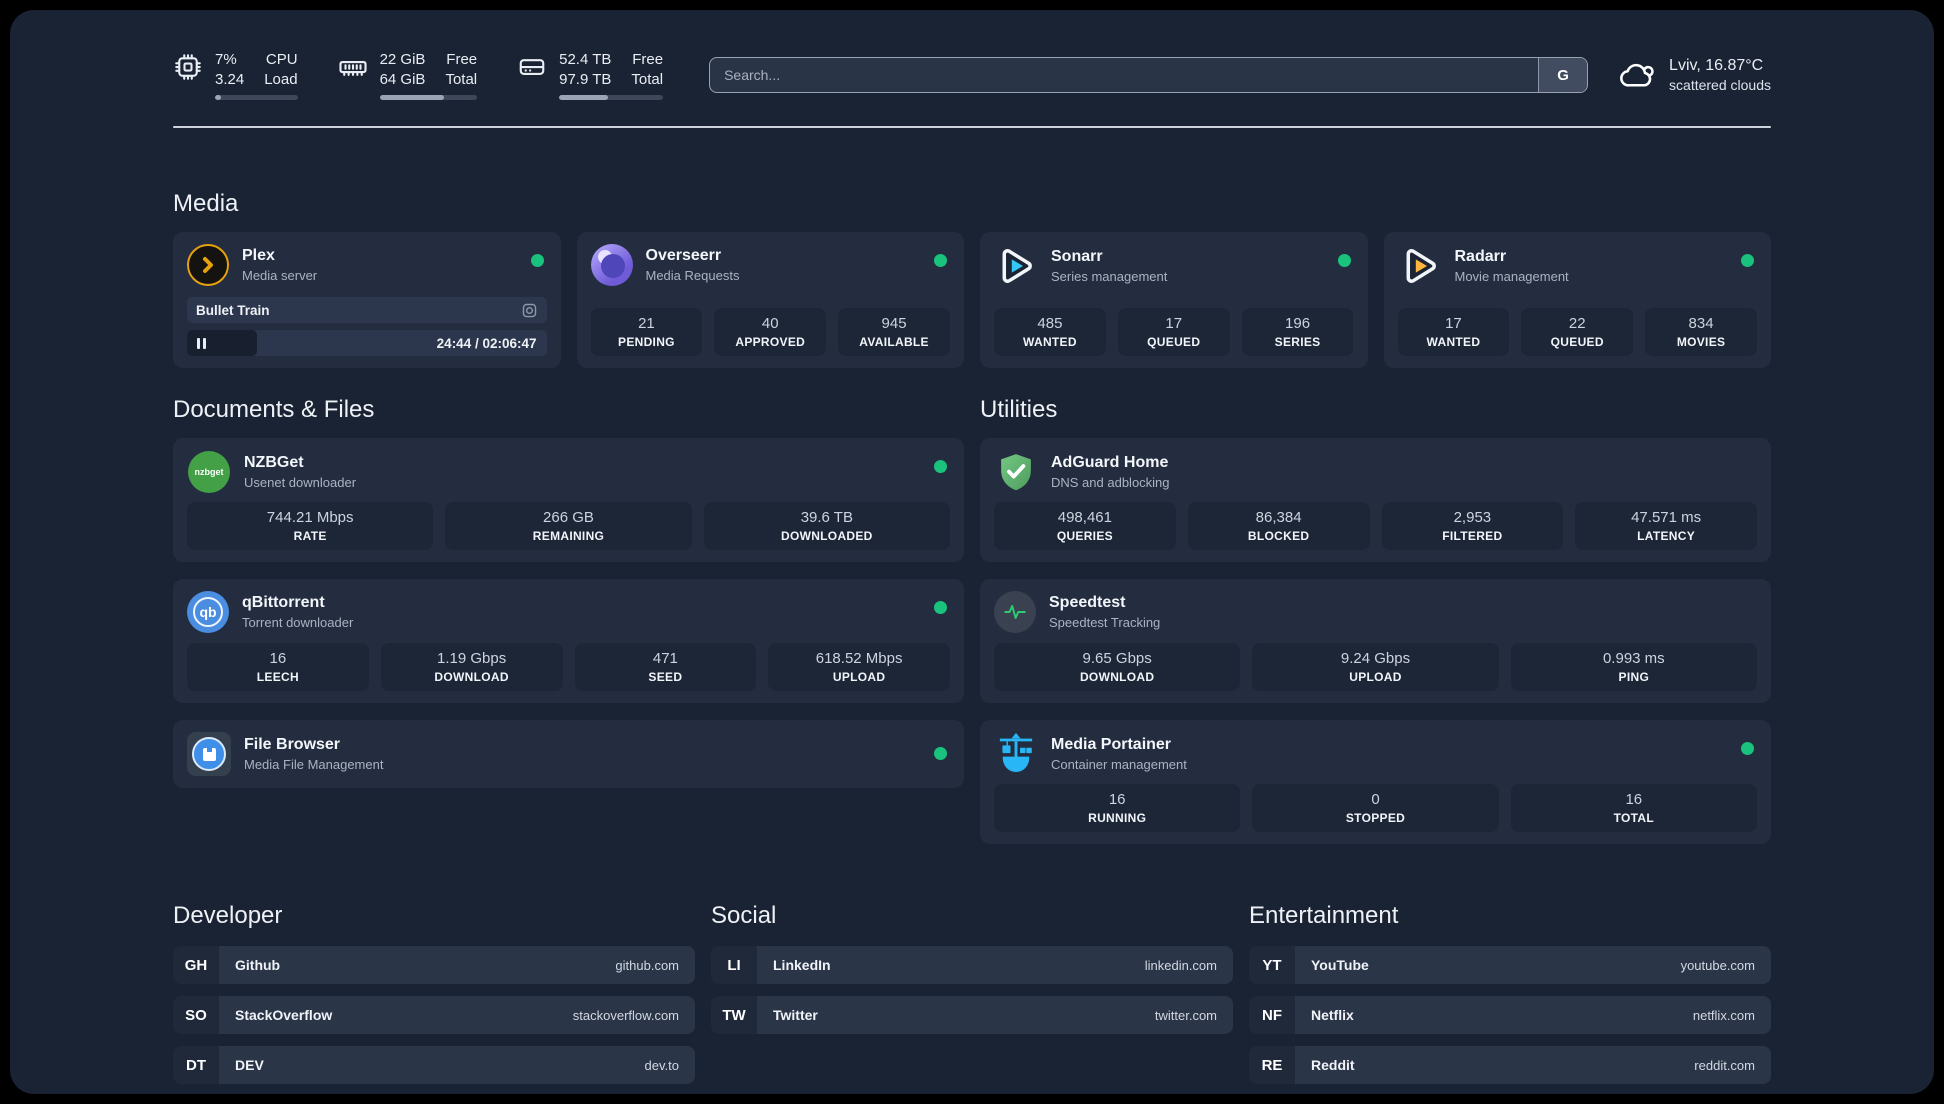 Image resolution: width=1944 pixels, height=1104 pixels. I want to click on status-dot, so click(537, 260).